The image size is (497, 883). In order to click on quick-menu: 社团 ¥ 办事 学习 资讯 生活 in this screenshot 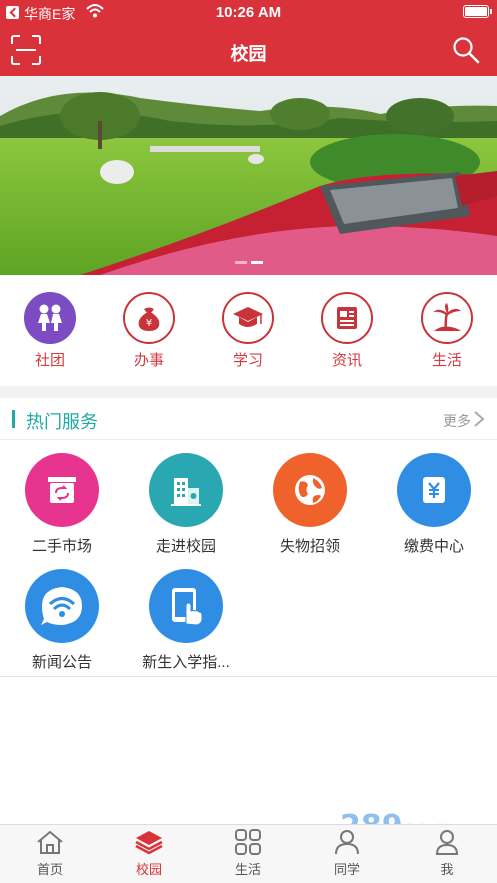, I will do `click(248, 331)`.